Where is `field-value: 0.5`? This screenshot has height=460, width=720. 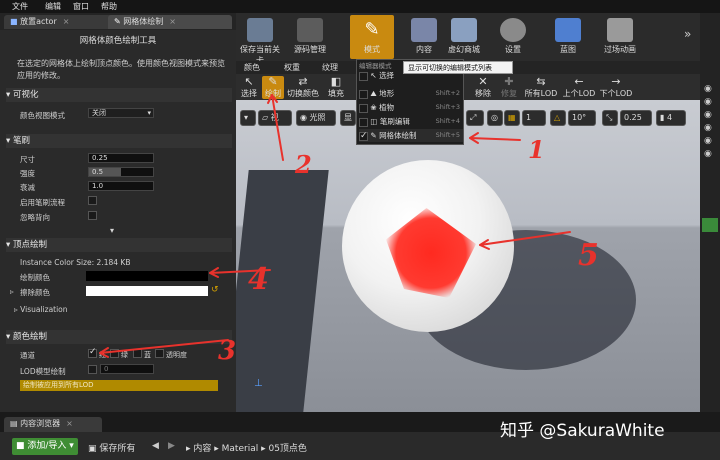
field-value: 0.5 is located at coordinates (98, 172).